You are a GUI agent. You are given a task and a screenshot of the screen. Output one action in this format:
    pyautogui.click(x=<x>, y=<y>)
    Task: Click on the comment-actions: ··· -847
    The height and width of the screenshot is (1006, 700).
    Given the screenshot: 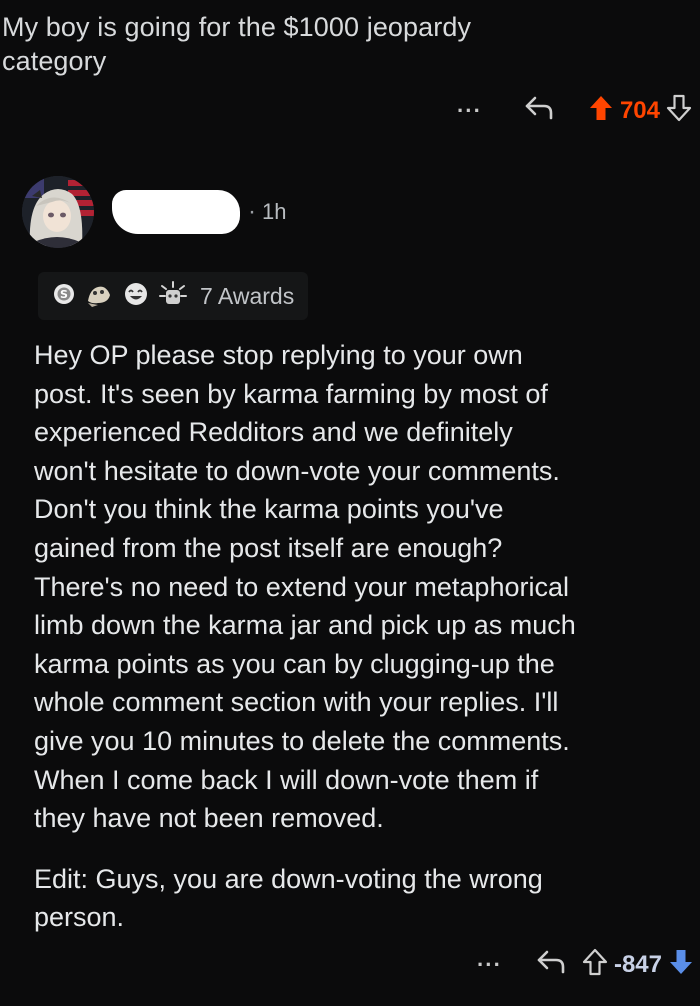 What is the action you would take?
    pyautogui.click(x=585, y=964)
    